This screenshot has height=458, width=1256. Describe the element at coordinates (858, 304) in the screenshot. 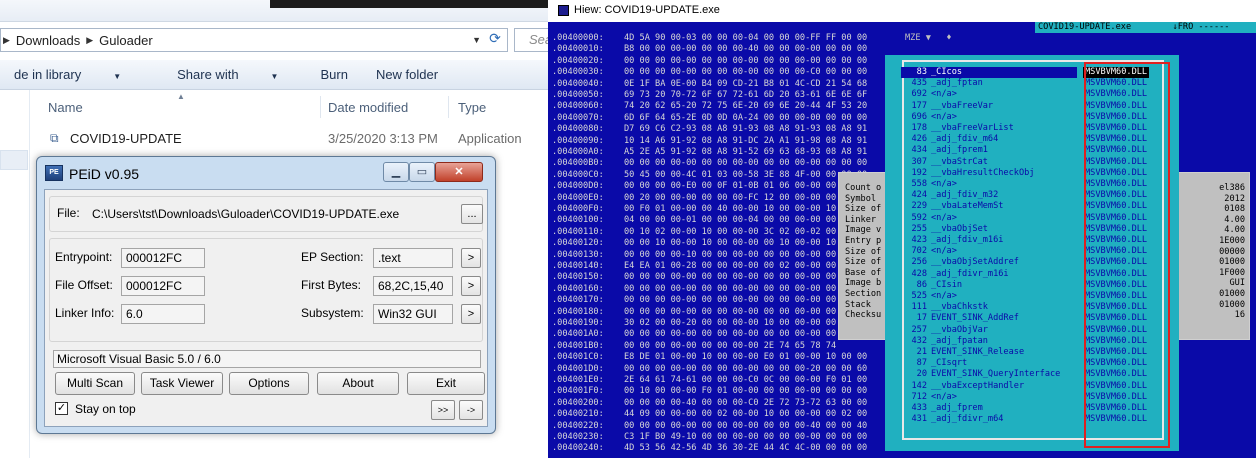

I see `pe-header-label: Stack` at that location.